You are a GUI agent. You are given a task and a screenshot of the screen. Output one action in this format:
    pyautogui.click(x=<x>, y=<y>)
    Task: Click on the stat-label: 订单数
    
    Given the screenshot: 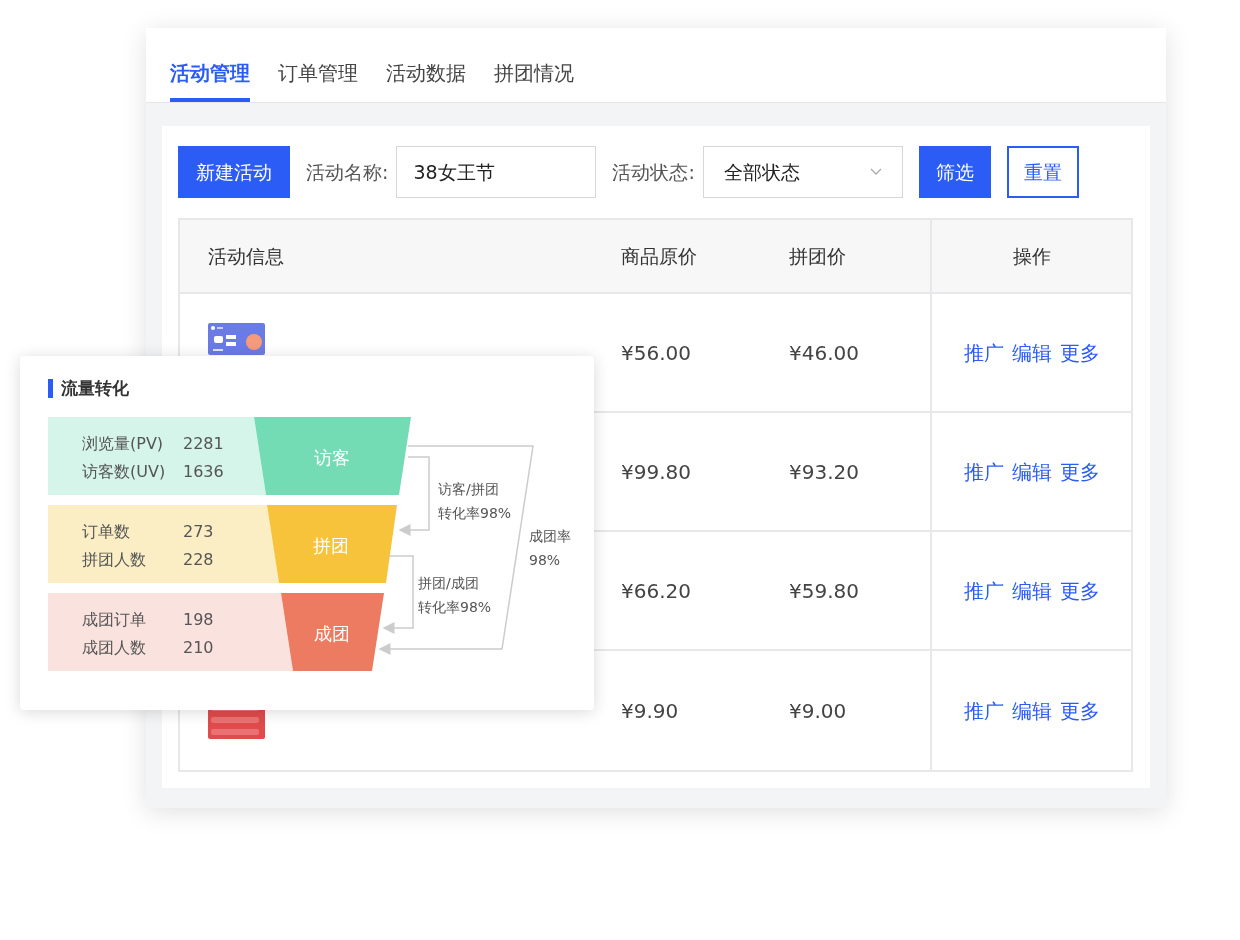 What is the action you would take?
    pyautogui.click(x=106, y=532)
    